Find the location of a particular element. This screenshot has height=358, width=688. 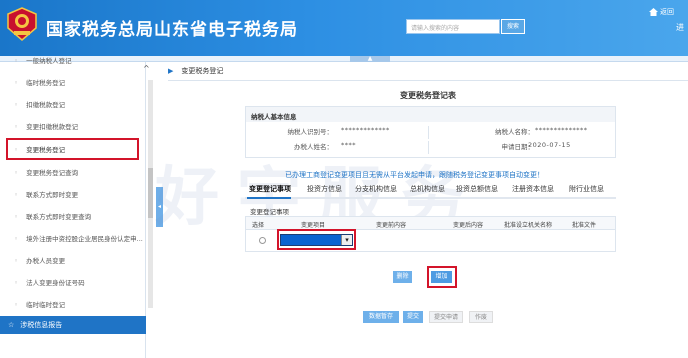

column-header: 批准文件 is located at coordinates (584, 225).